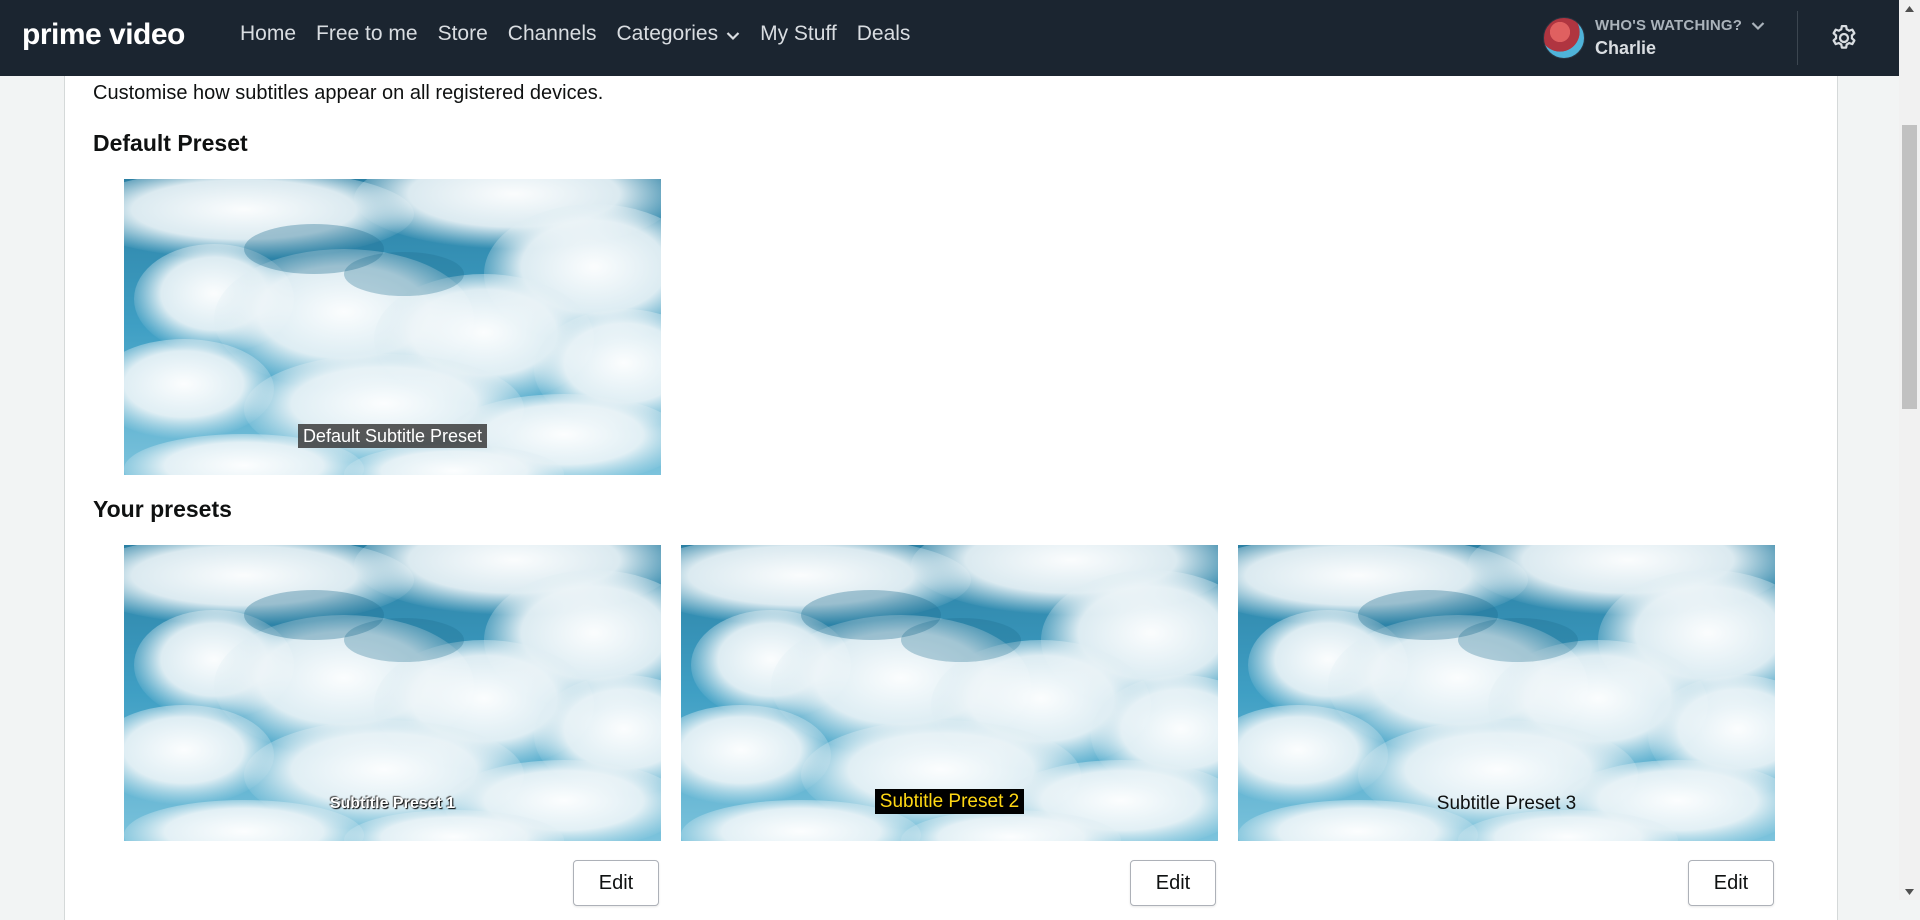 The height and width of the screenshot is (920, 1920). I want to click on nav-categories: Categories, so click(679, 34).